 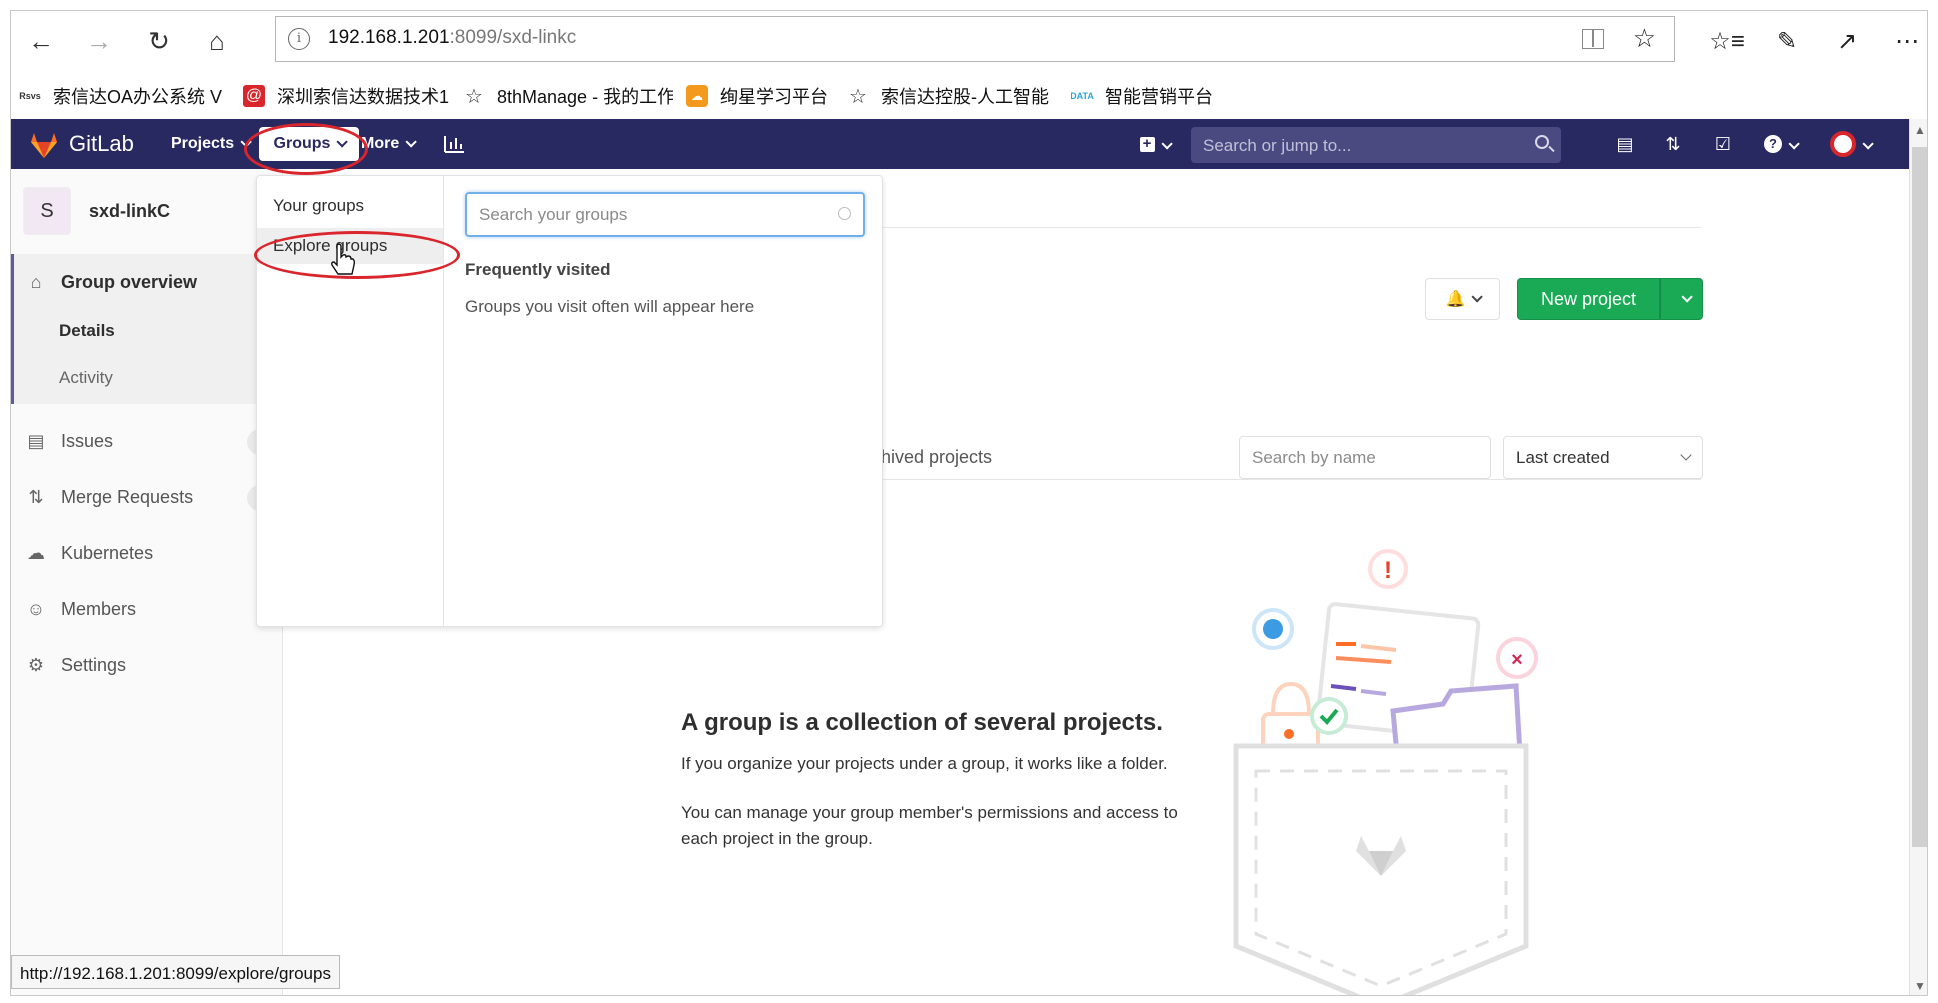 What do you see at coordinates (1593, 39) in the screenshot?
I see `reading-view-icon` at bounding box center [1593, 39].